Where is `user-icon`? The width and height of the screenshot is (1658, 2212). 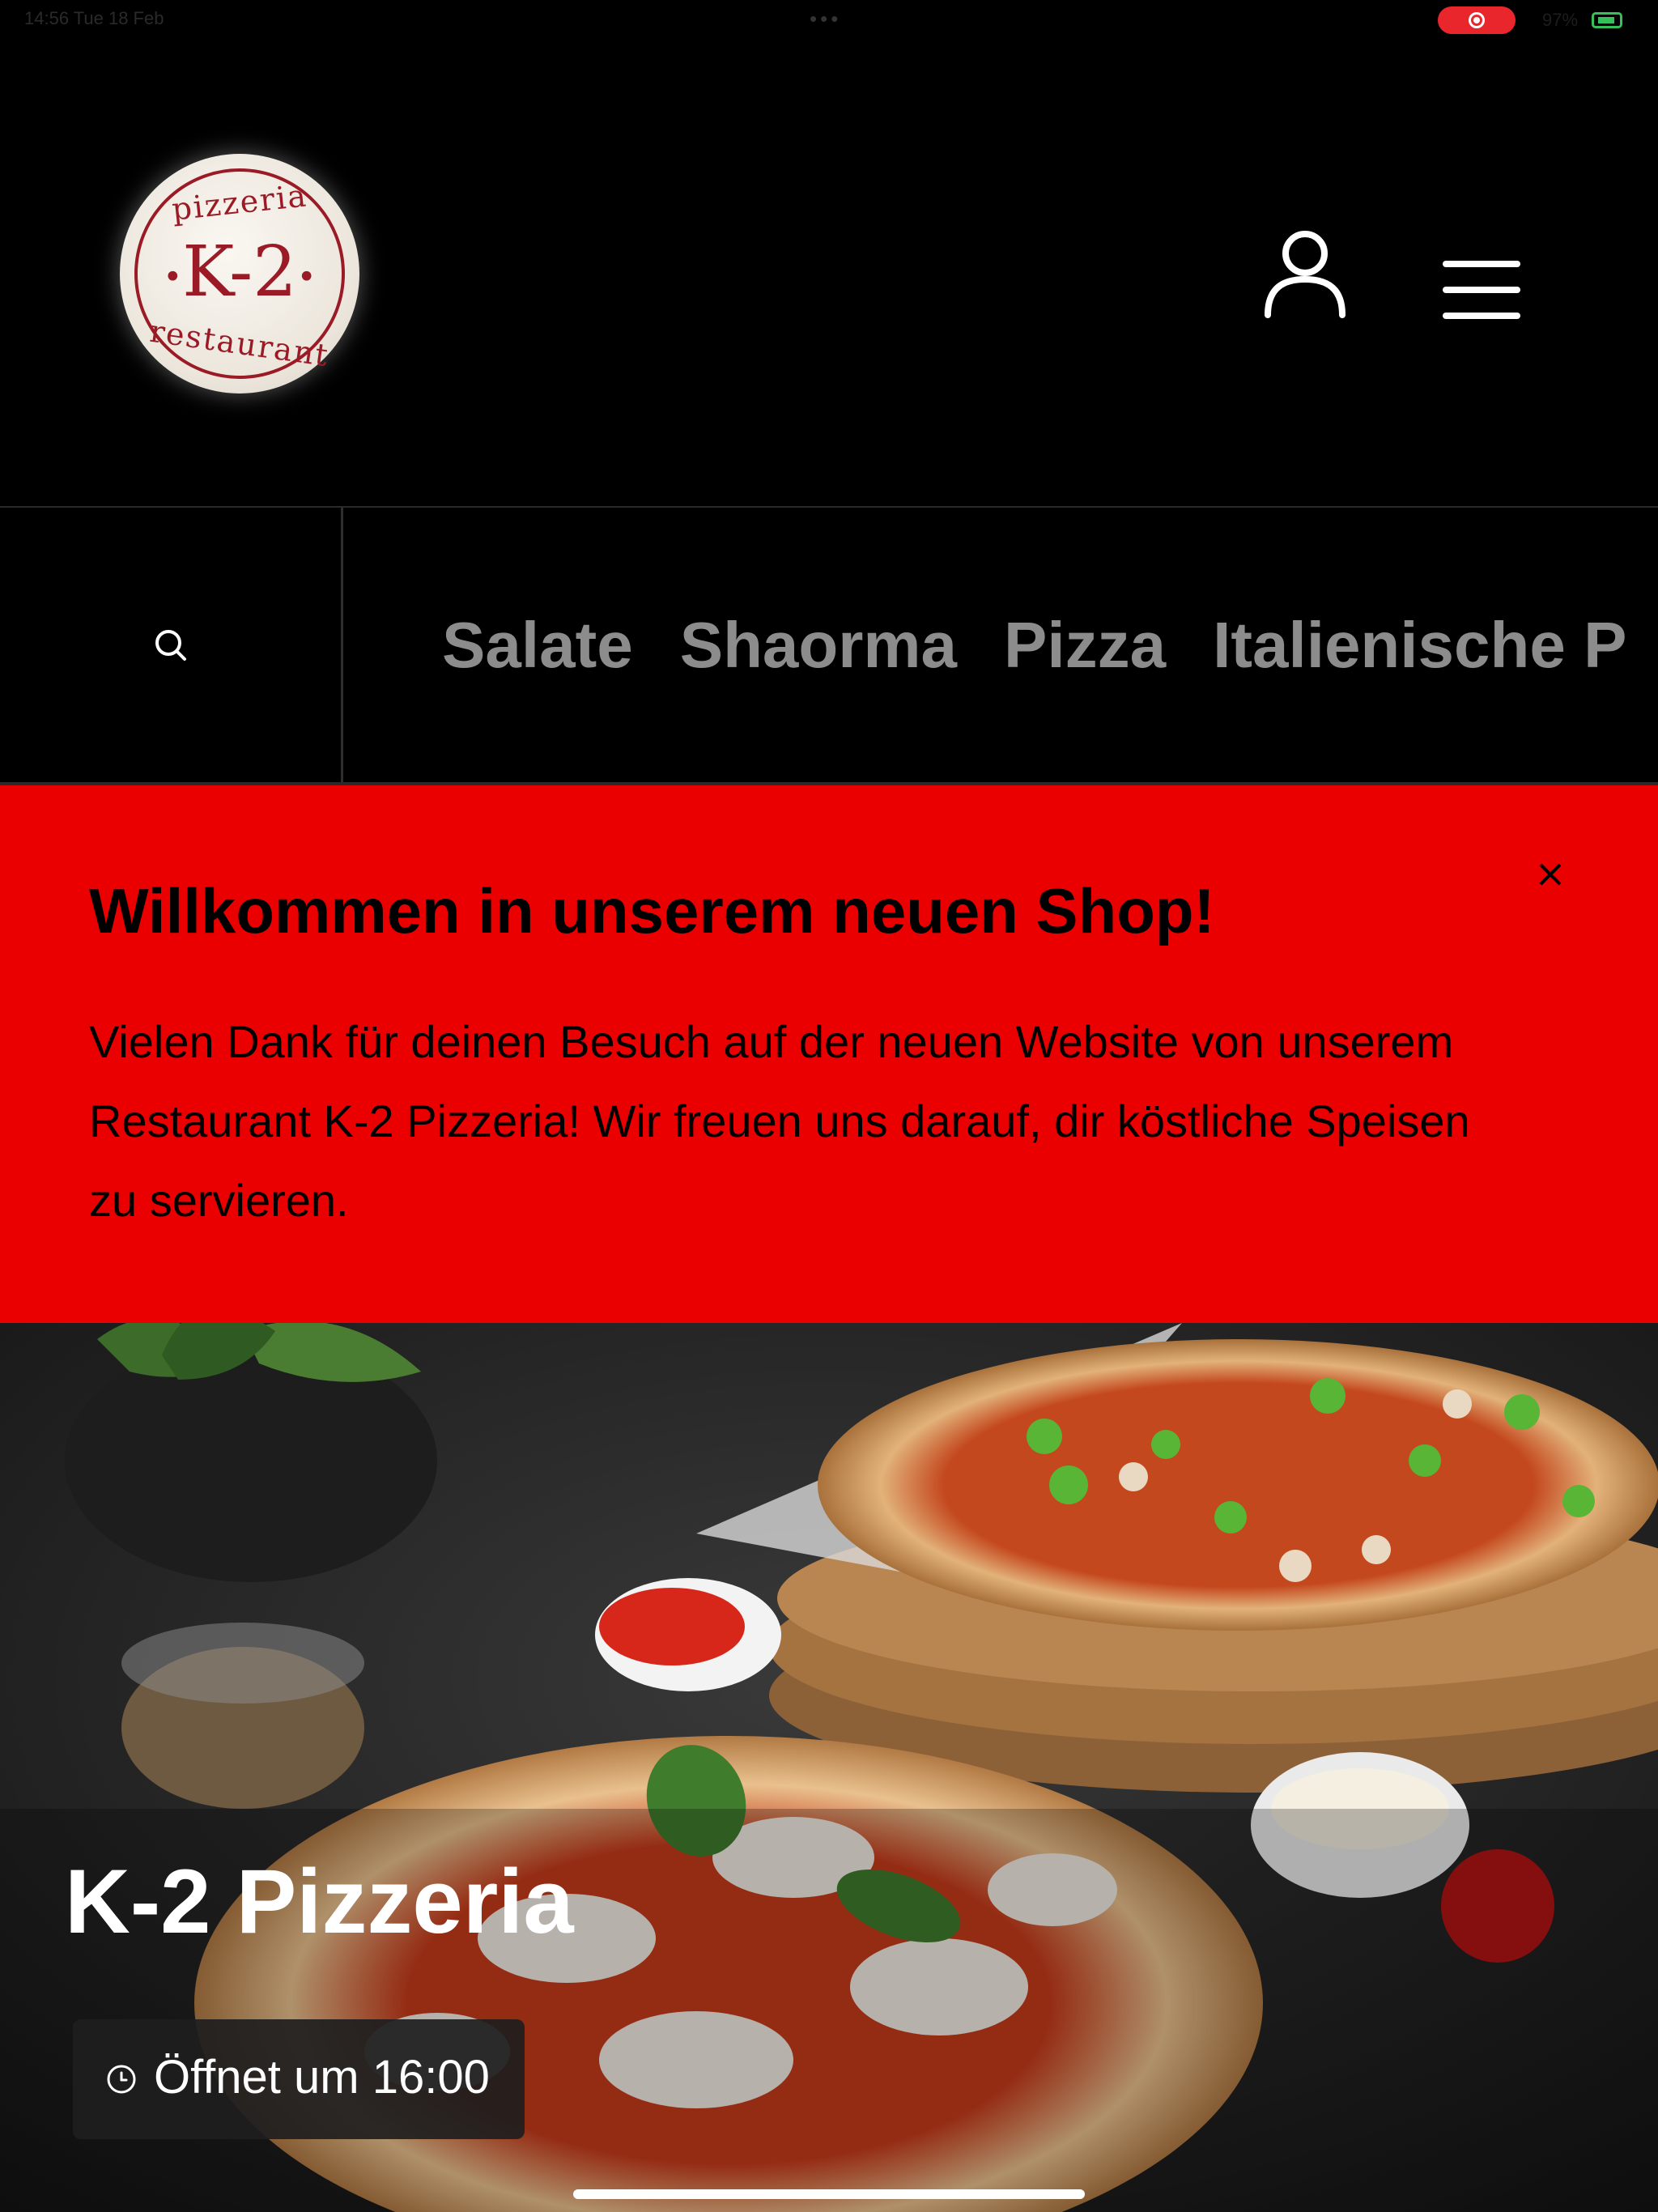 user-icon is located at coordinates (1305, 274).